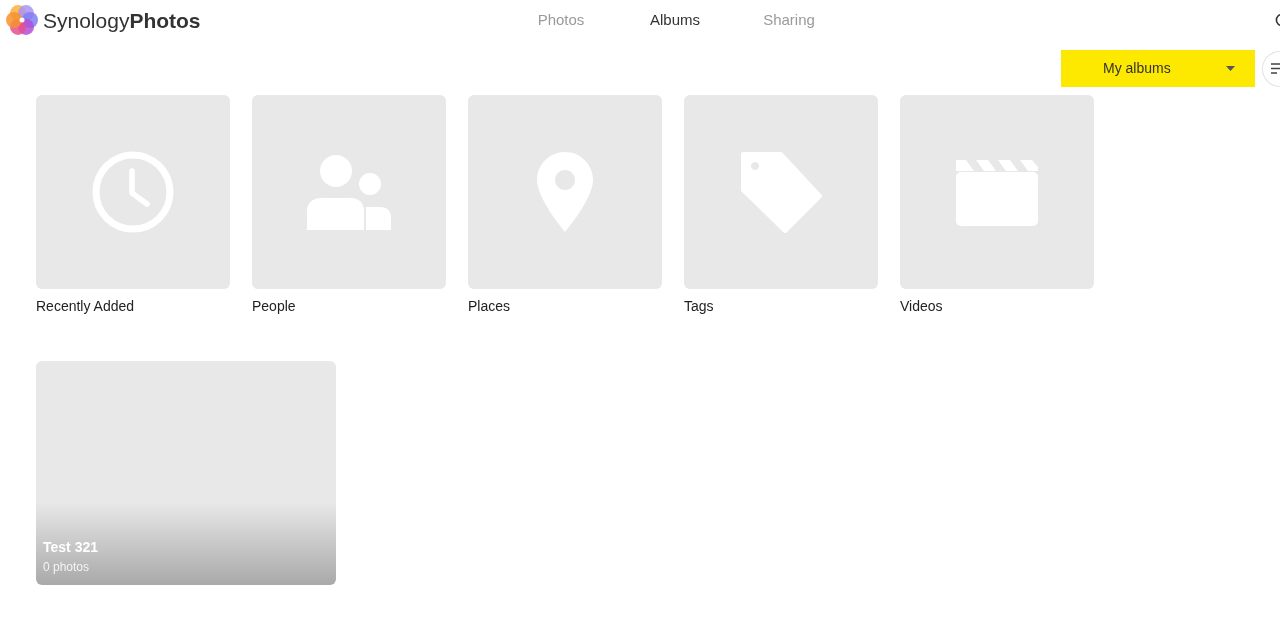 This screenshot has height=627, width=1280. I want to click on category-label: Videos, so click(997, 306).